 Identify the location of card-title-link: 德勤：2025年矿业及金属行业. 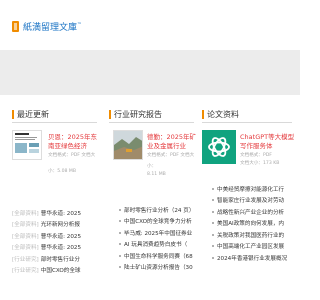
(172, 142).